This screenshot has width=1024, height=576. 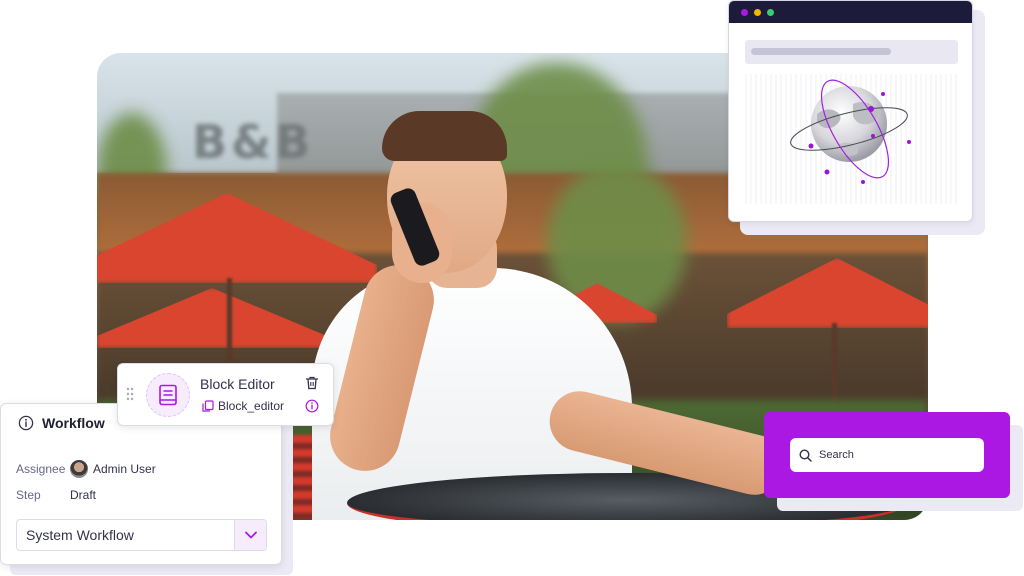 I want to click on browser-content-area, so click(x=851, y=139).